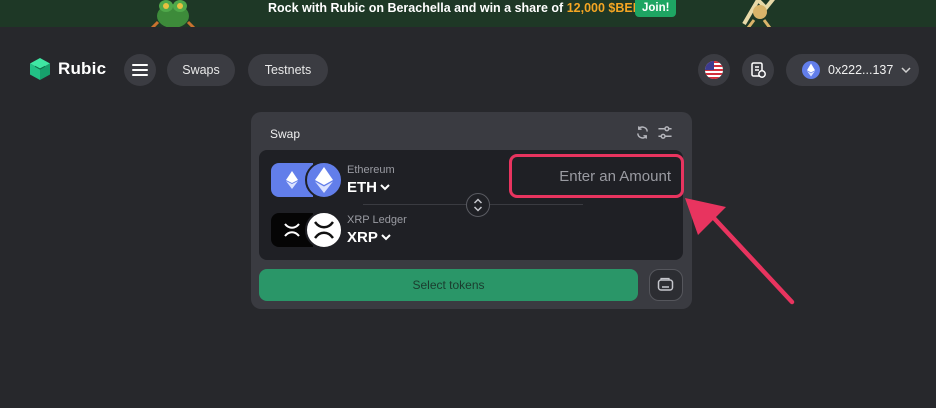 The height and width of the screenshot is (408, 936). What do you see at coordinates (654, 132) in the screenshot?
I see `swap-form-actions` at bounding box center [654, 132].